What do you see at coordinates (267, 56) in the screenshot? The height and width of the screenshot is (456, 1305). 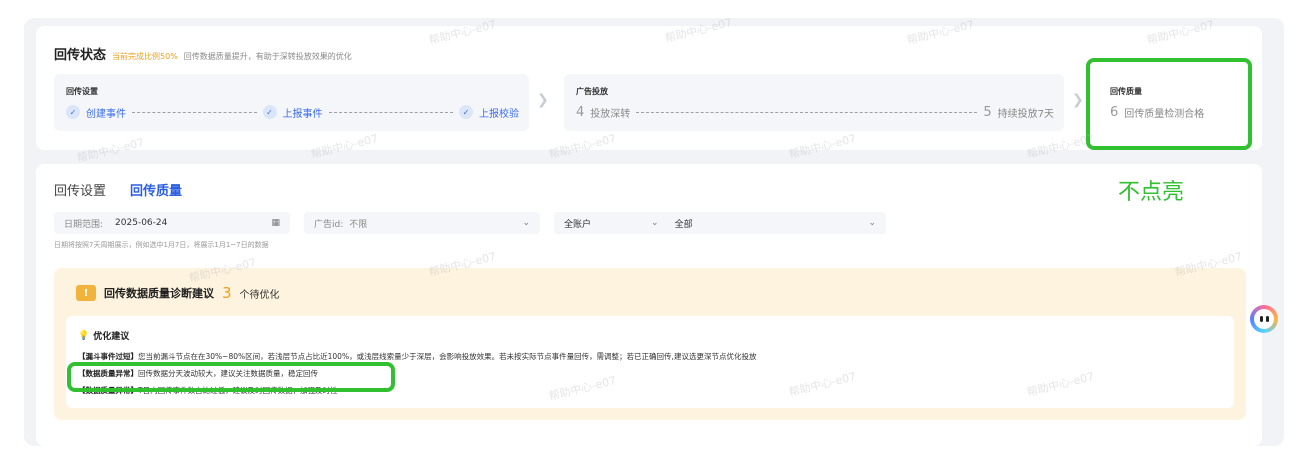 I see `status-description: 回传数据质量提升，有助于深转投放效果的优化` at bounding box center [267, 56].